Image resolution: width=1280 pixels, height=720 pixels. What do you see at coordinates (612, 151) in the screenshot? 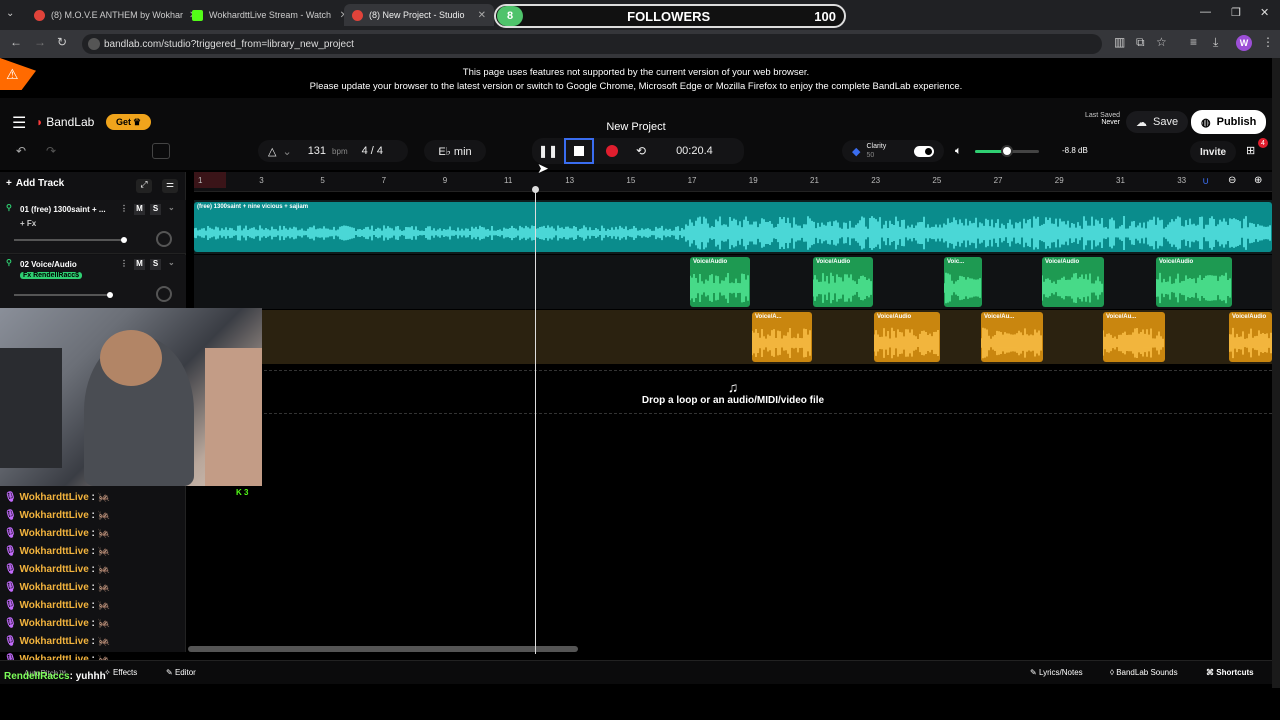
I see `record-button` at bounding box center [612, 151].